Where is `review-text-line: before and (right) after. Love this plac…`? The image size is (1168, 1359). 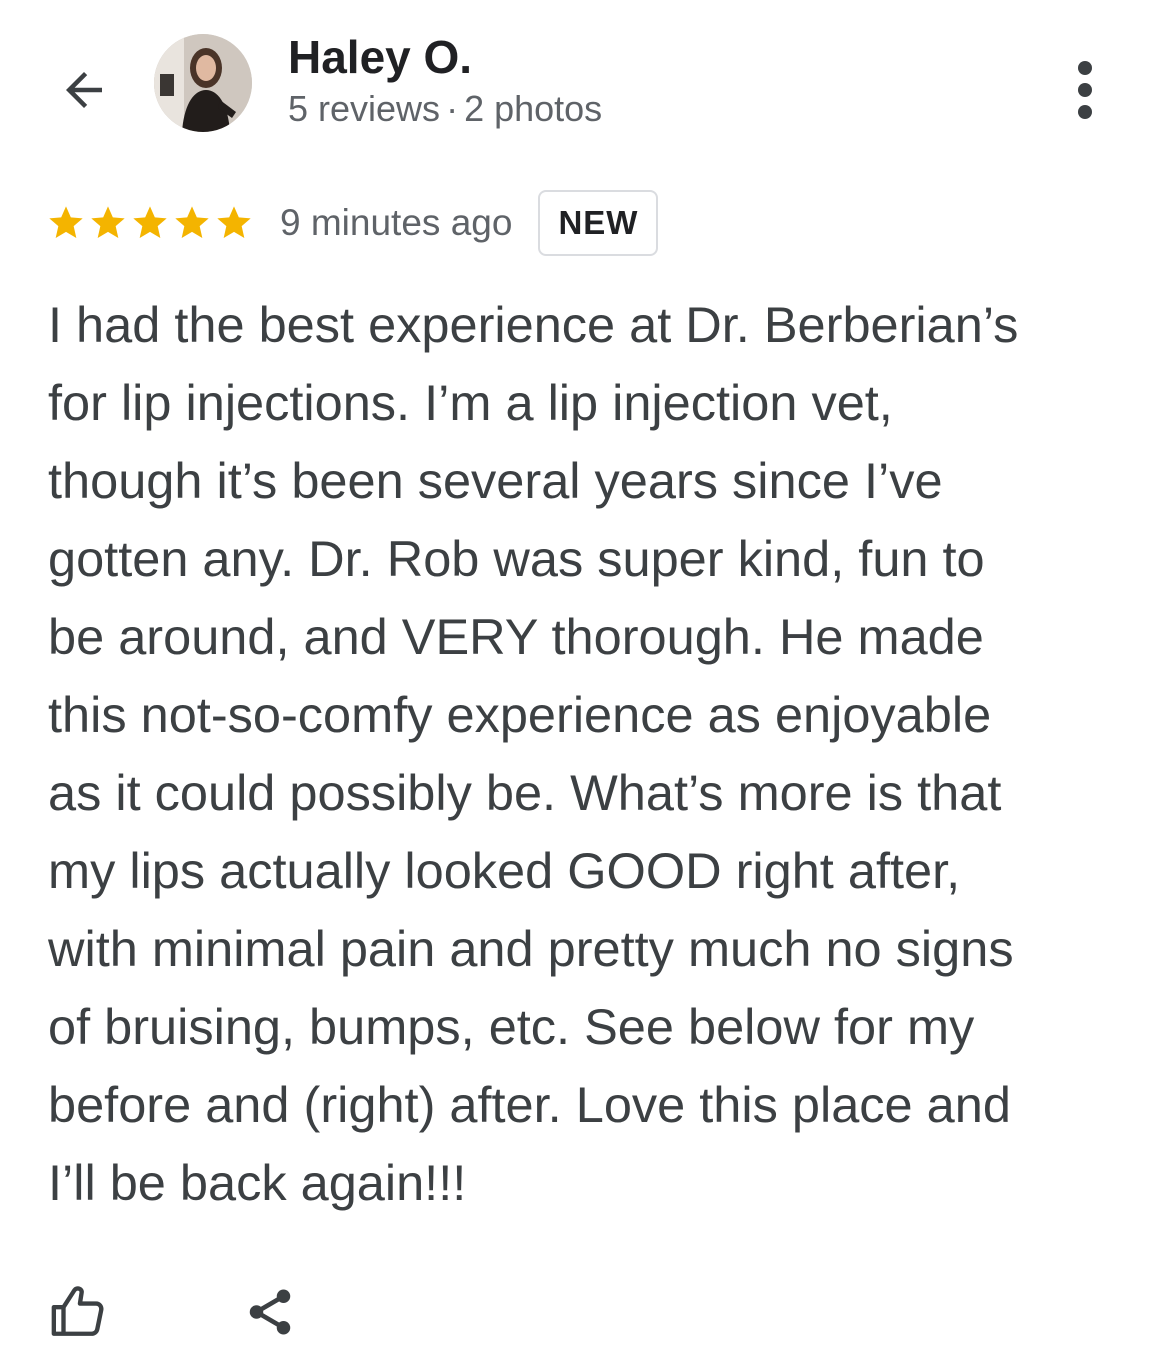 review-text-line: before and (right) after. Love this plac… is located at coordinates (529, 1104).